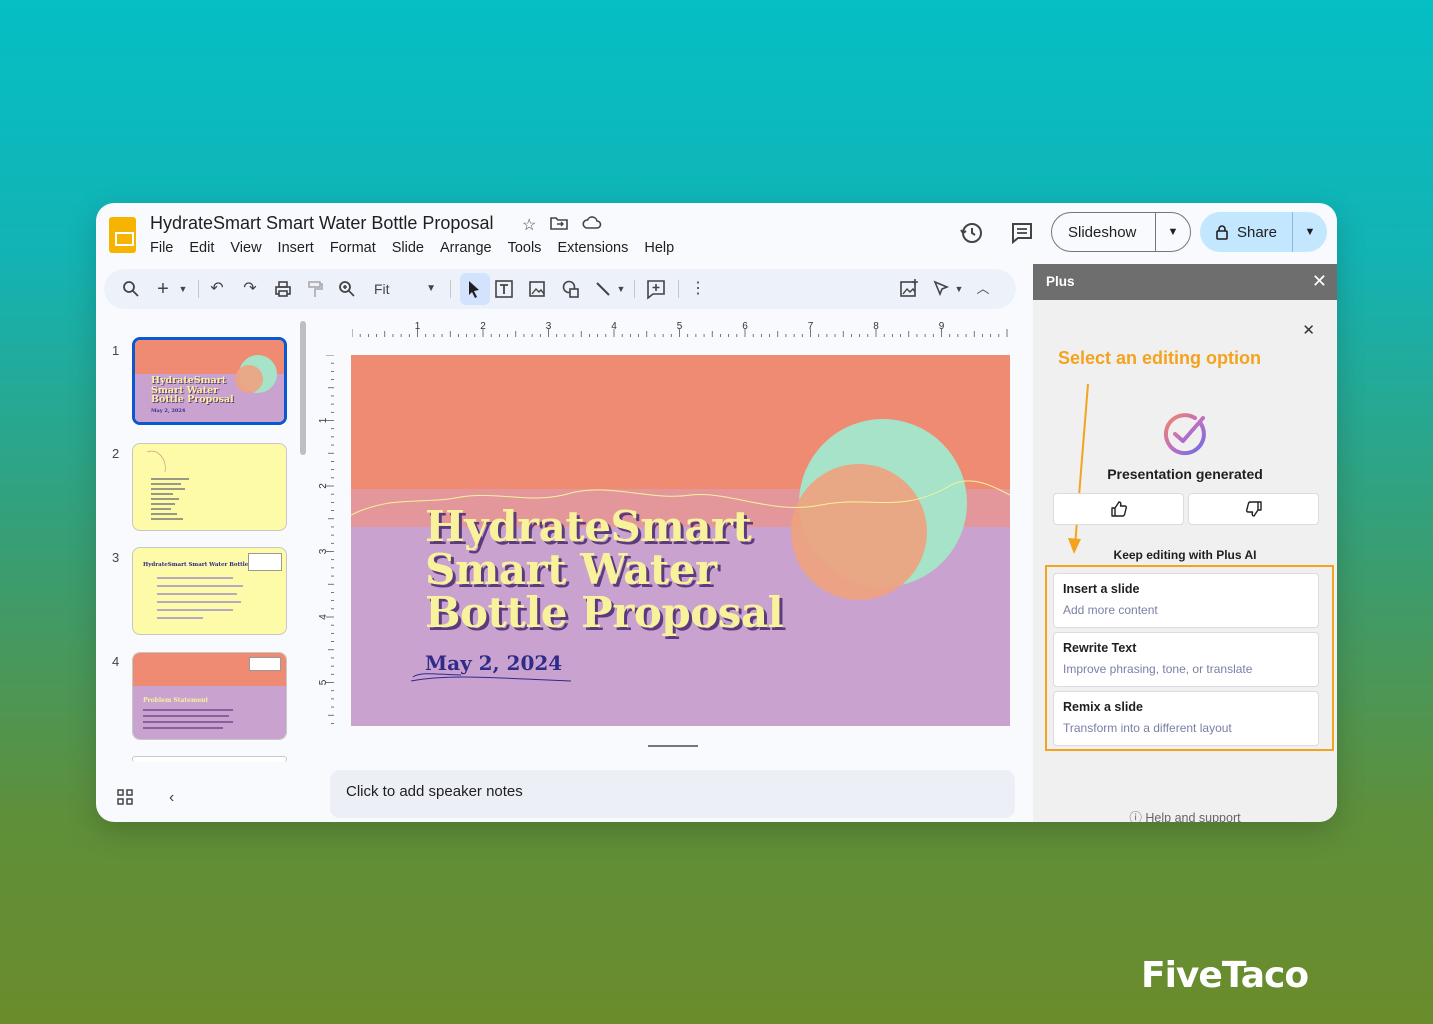 The height and width of the screenshot is (1024, 1433). Describe the element at coordinates (983, 289) in the screenshot. I see `collapse-toolbar-icon: ︿` at that location.